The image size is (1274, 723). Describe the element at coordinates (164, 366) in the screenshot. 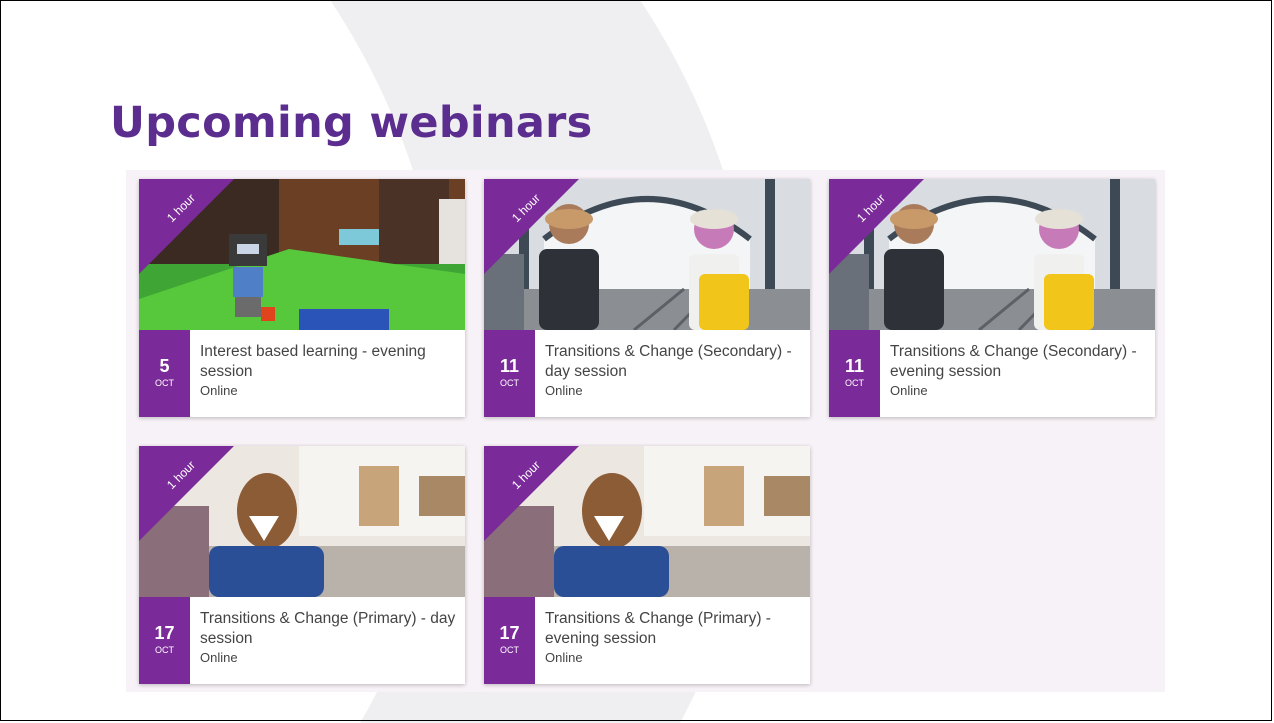

I see `date-day: 5` at that location.